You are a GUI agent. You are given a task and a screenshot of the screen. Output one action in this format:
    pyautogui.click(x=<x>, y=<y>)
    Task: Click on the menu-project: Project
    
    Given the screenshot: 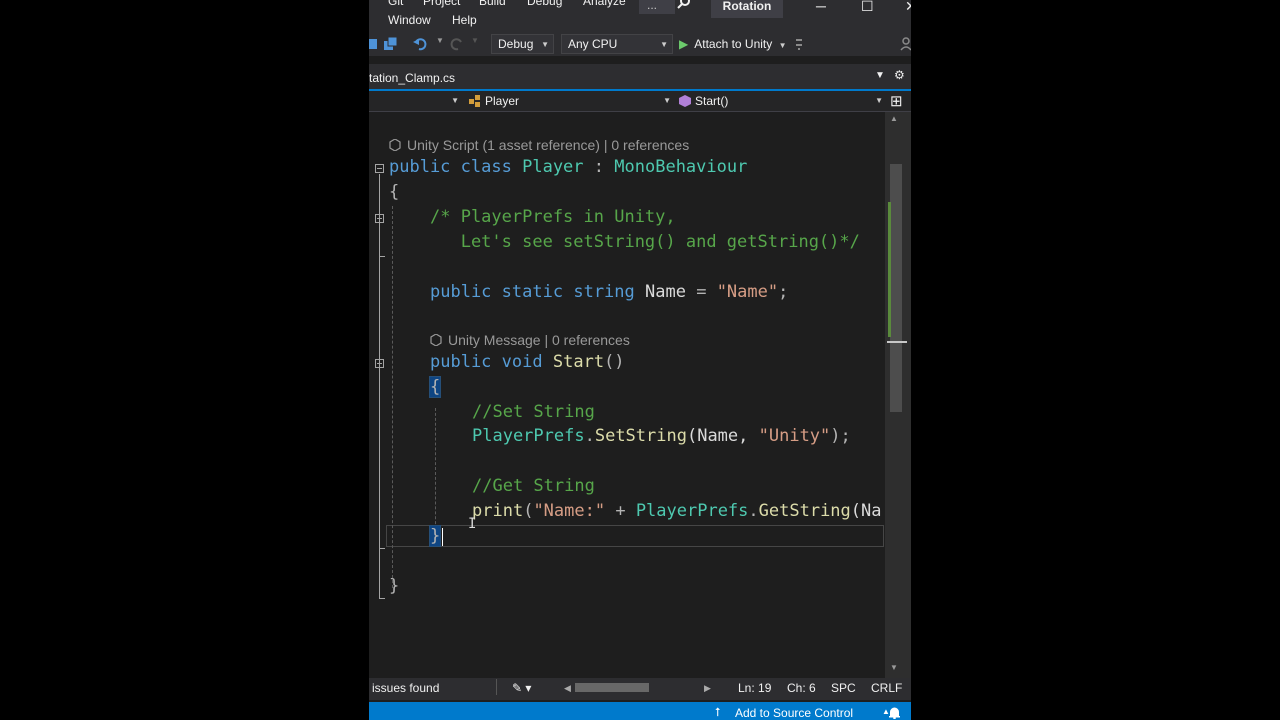 What is the action you would take?
    pyautogui.click(x=441, y=4)
    